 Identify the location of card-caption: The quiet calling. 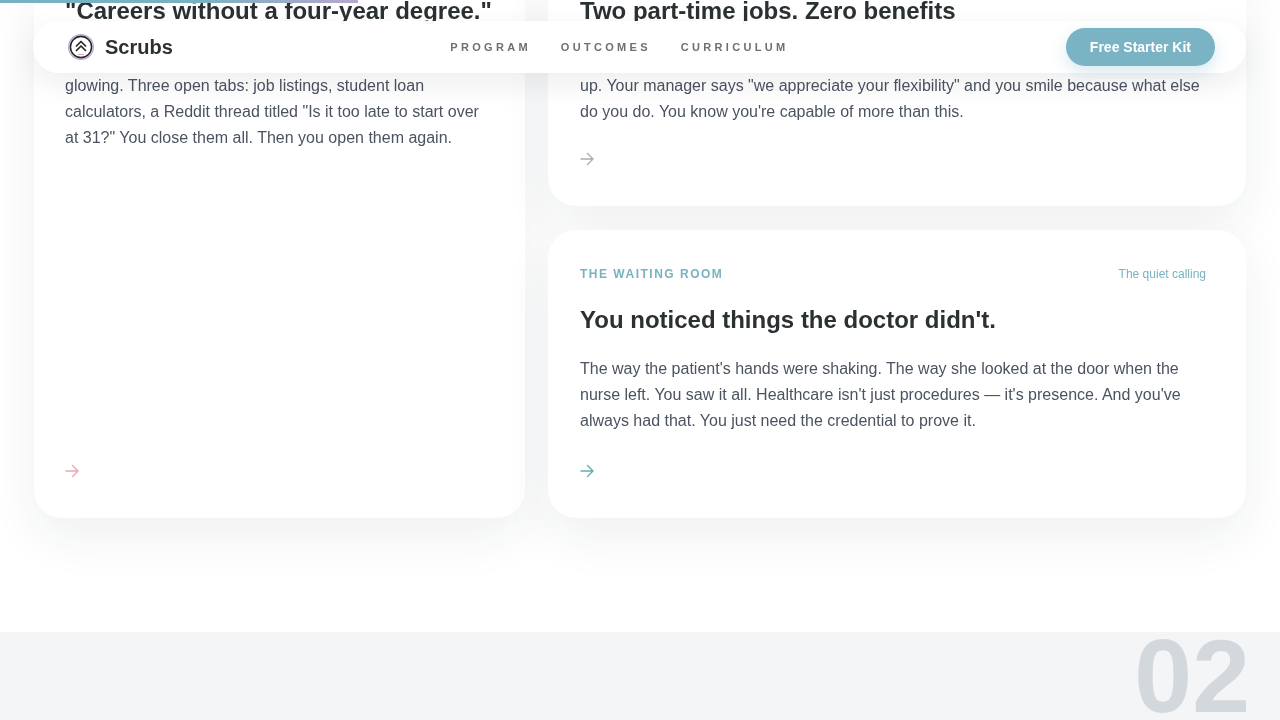
(1162, 274).